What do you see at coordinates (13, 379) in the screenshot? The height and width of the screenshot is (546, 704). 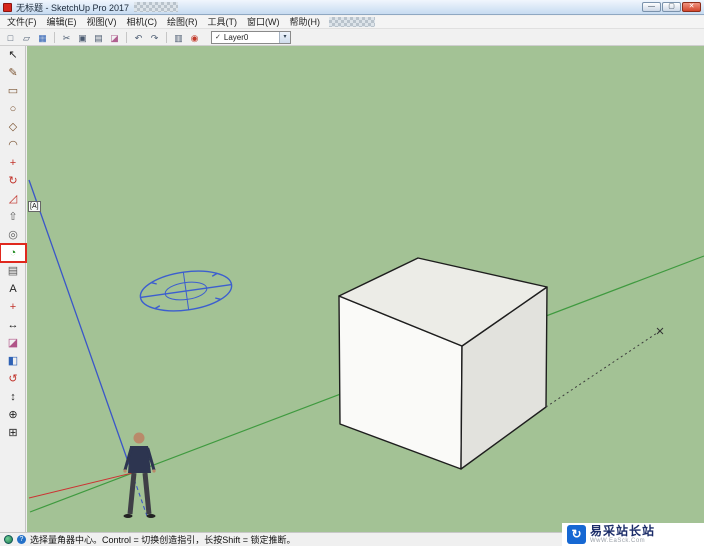 I see `tool-orbit: ↺` at bounding box center [13, 379].